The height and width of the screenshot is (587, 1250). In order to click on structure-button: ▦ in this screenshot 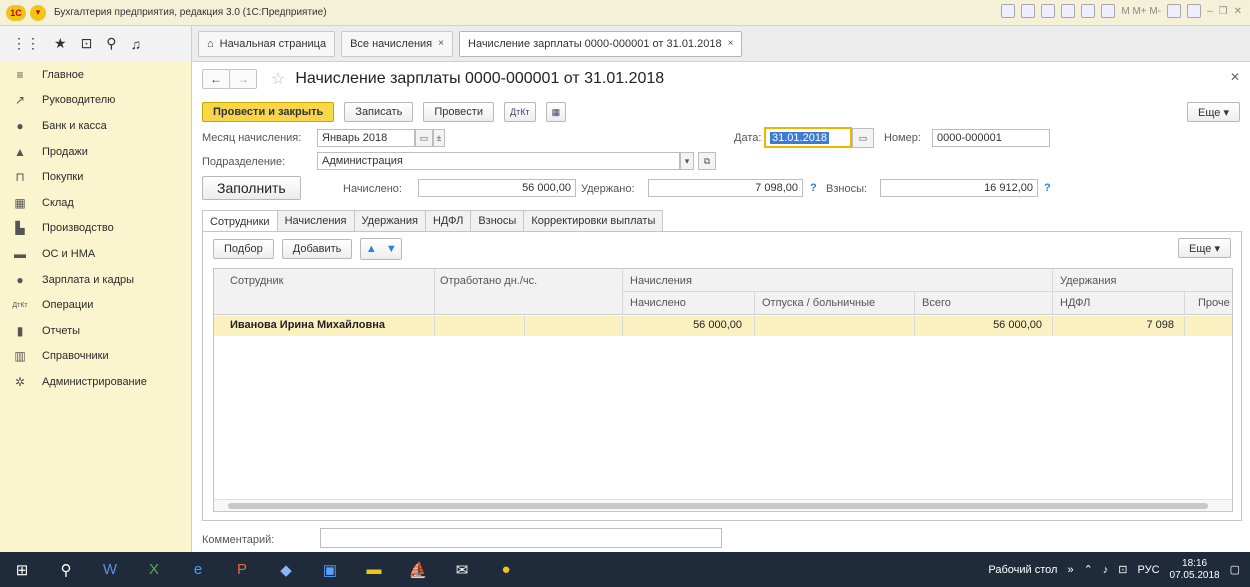, I will do `click(556, 112)`.